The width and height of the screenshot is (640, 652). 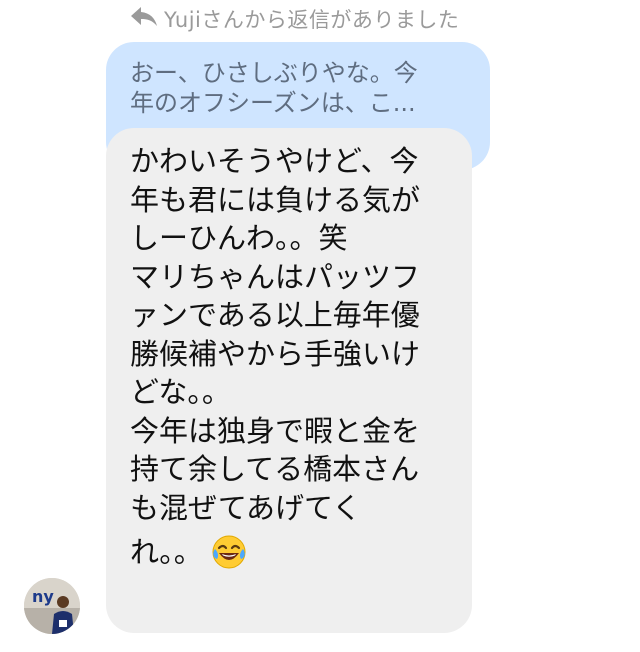 I want to click on message-line: 今年は独身で暇と金を, so click(x=275, y=430).